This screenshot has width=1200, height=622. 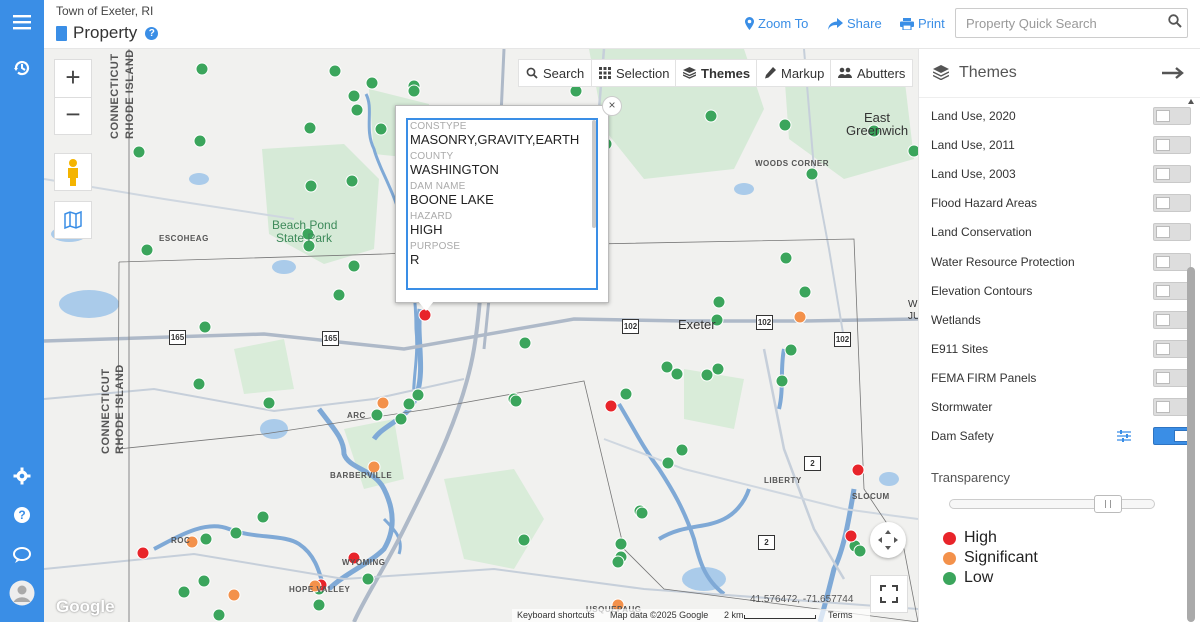 I want to click on panel-scrollbar, so click(x=1191, y=360).